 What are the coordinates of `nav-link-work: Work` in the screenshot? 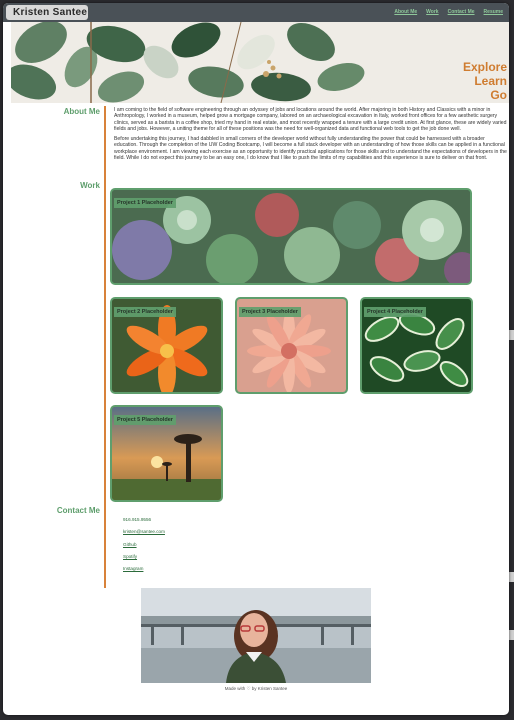 It's located at (432, 12).